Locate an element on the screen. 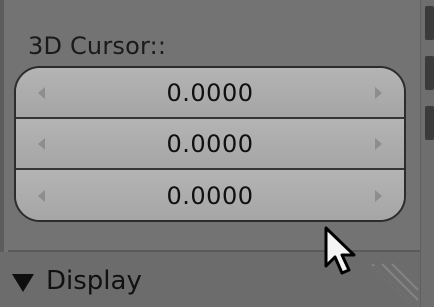 This screenshot has height=307, width=434. mouse-pointer-icon is located at coordinates (340, 250).